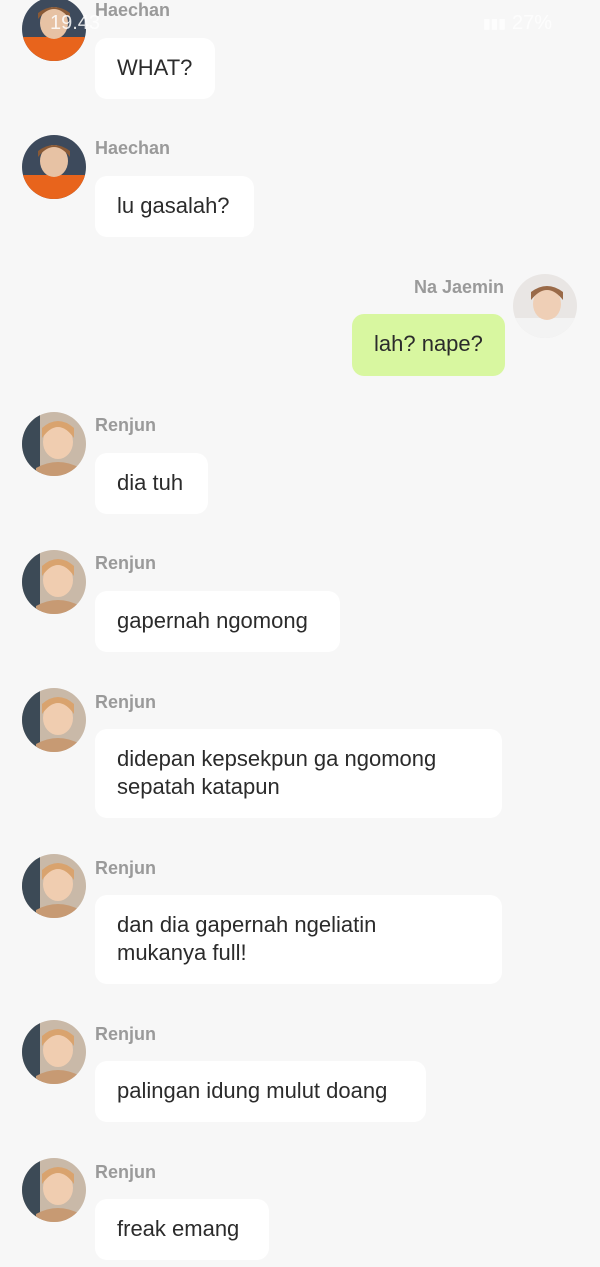 Image resolution: width=600 pixels, height=1267 pixels. What do you see at coordinates (428, 345) in the screenshot?
I see `message-bubble-own: lah? nape?` at bounding box center [428, 345].